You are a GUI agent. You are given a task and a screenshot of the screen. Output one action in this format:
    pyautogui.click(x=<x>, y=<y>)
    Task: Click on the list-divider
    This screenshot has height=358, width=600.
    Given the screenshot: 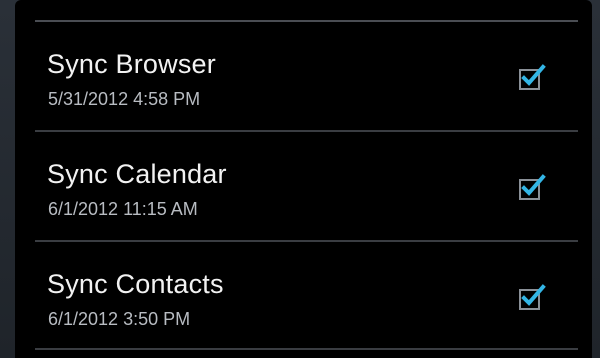 What is the action you would take?
    pyautogui.click(x=306, y=349)
    